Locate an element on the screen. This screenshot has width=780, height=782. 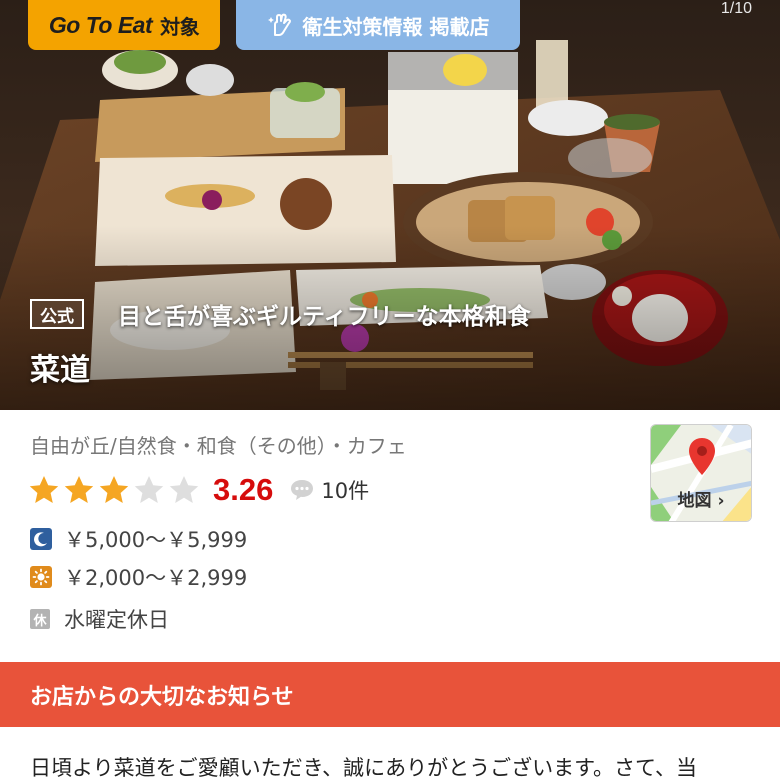
lunch-price-row: ￥2,000～￥2,999 is located at coordinates (138, 577).